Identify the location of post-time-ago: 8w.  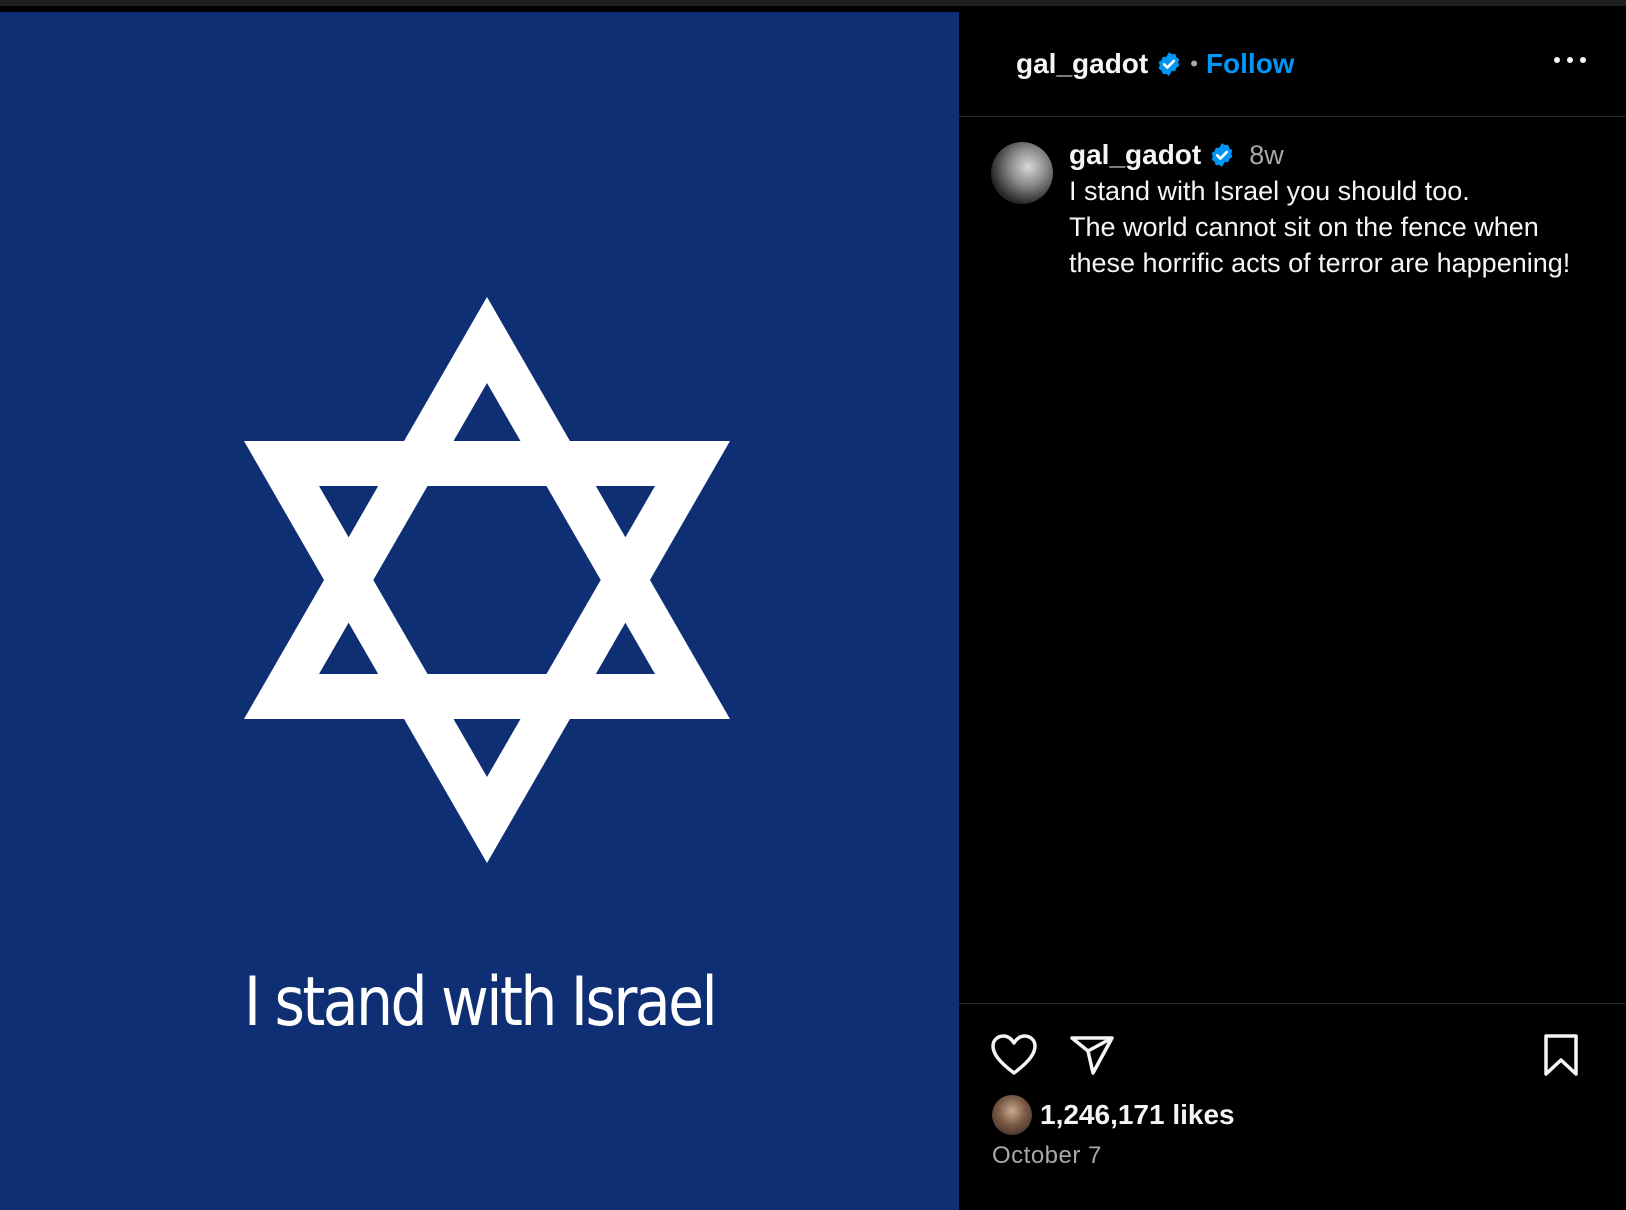
(1266, 155).